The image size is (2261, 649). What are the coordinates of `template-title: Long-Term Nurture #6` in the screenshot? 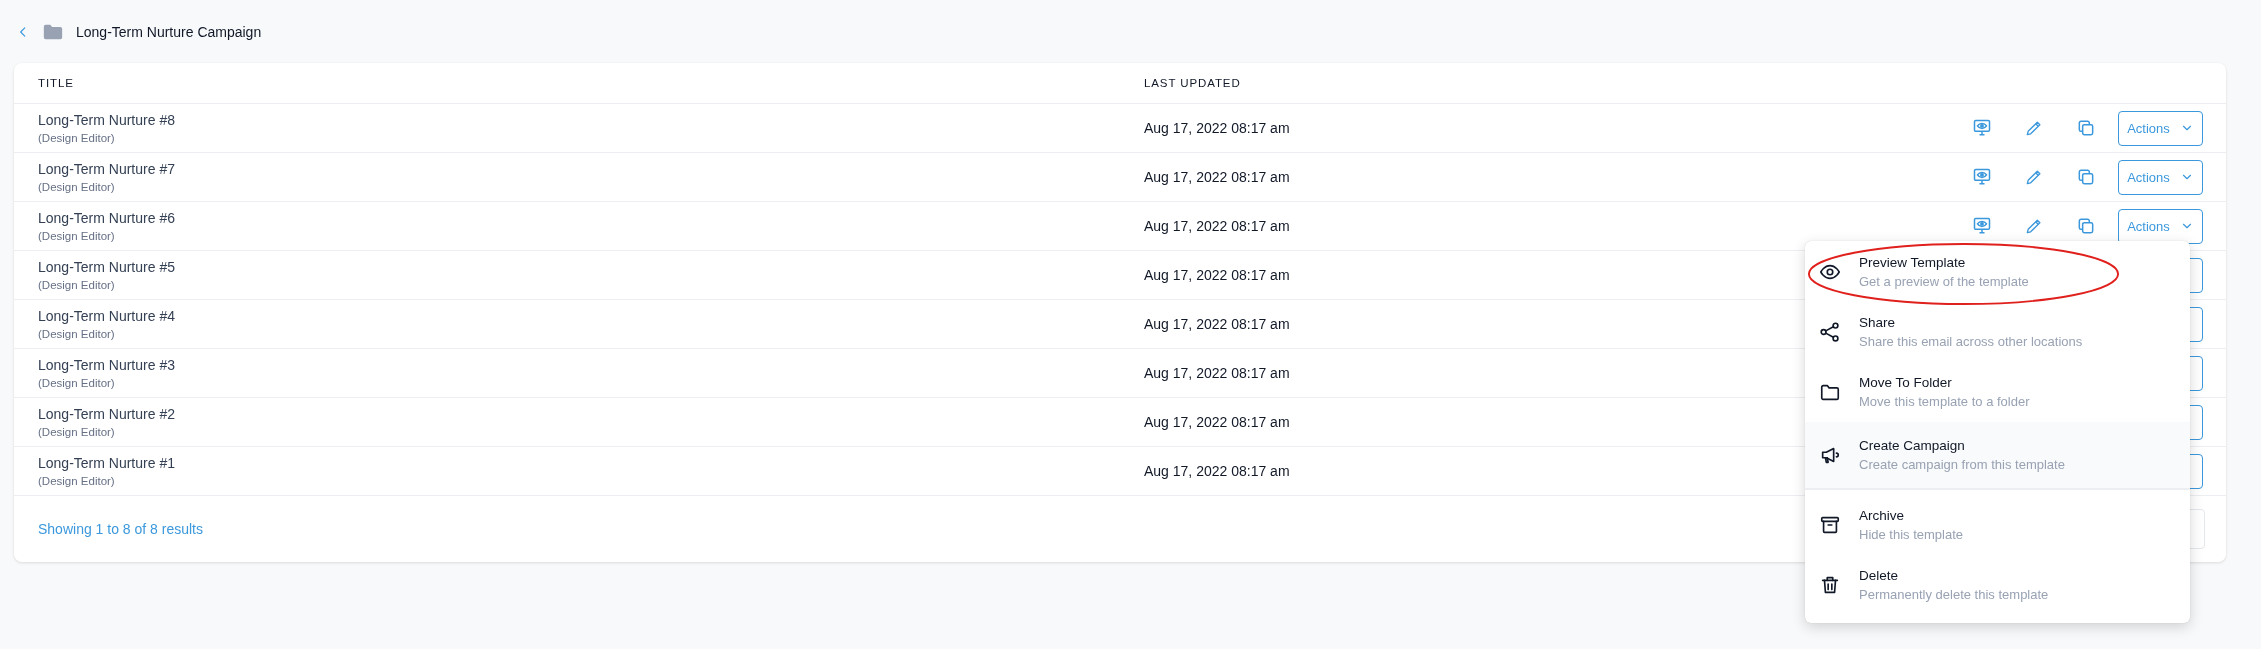 It's located at (591, 218).